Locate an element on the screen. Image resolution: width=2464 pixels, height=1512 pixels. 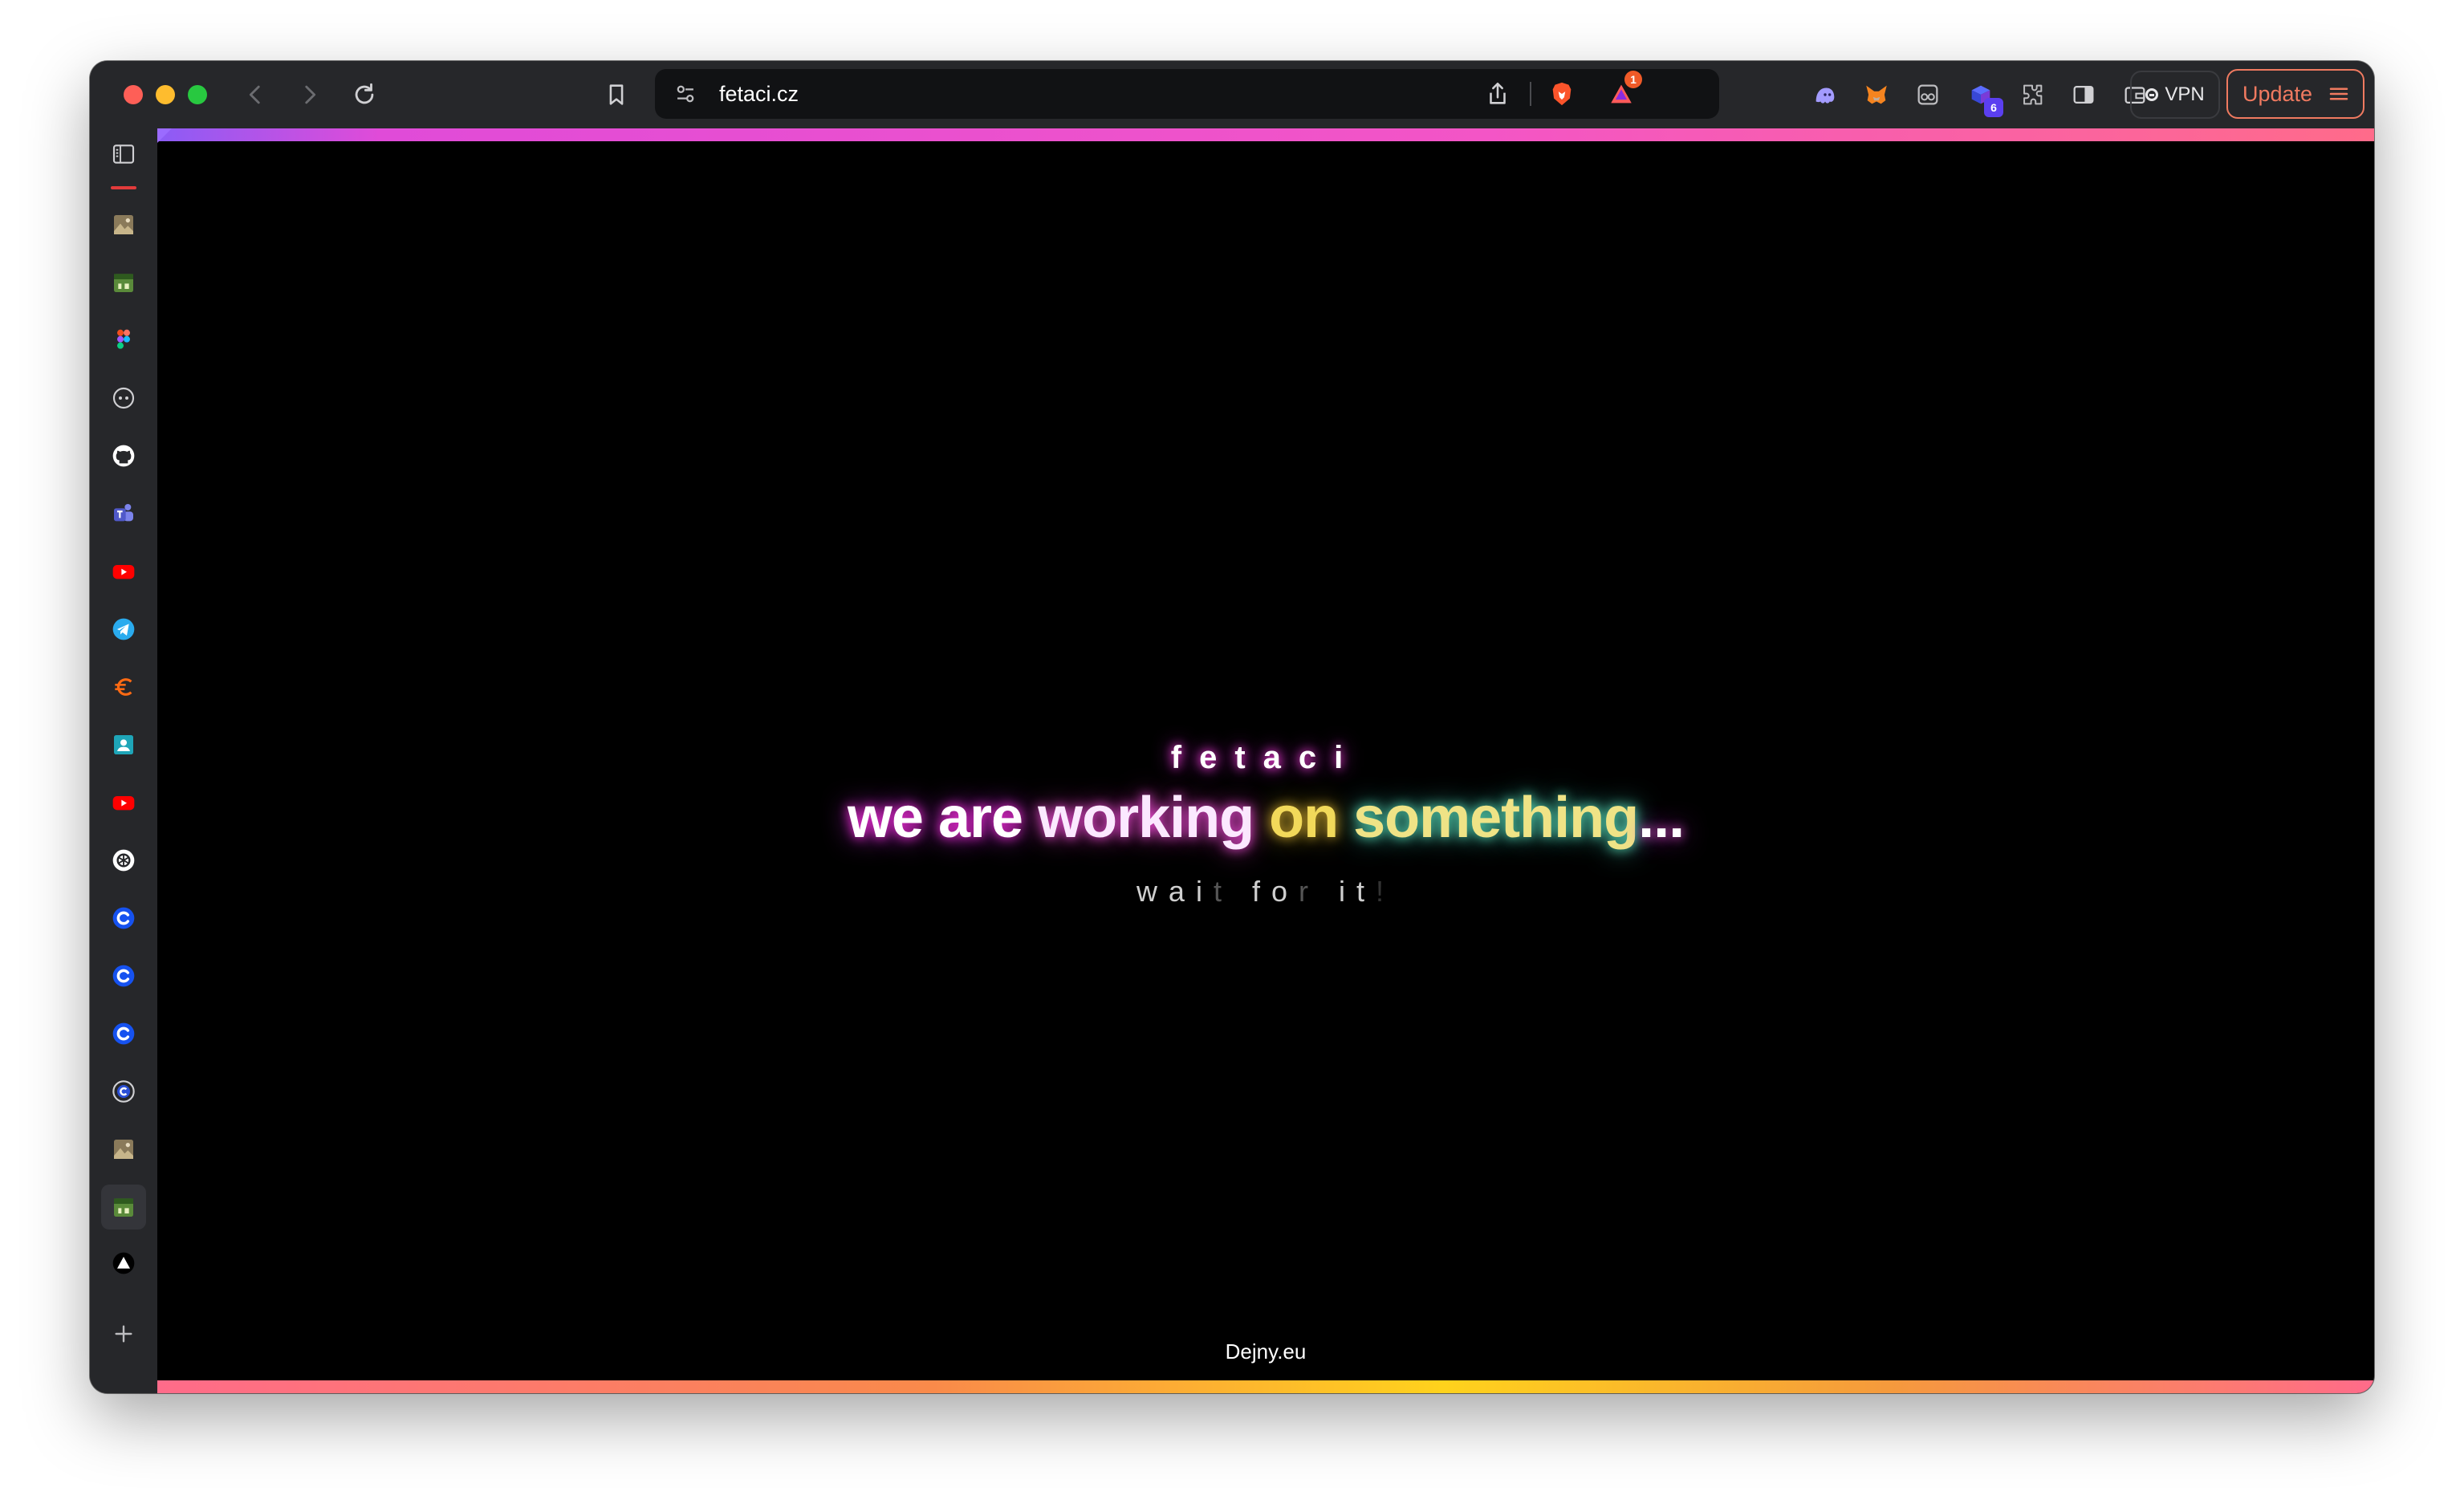
sidebar-item-image is located at coordinates (124, 225).